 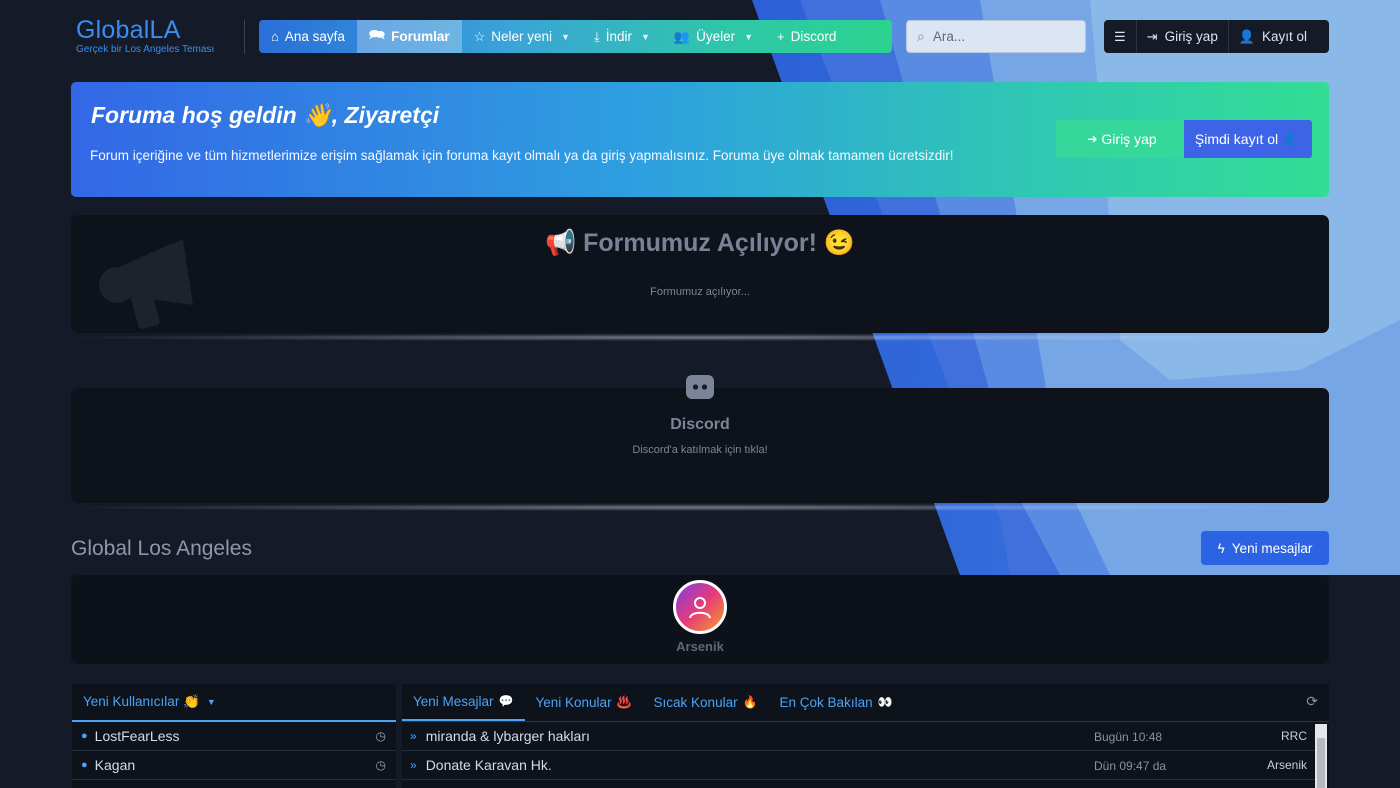 What do you see at coordinates (128, 30) in the screenshot?
I see `logo-title: GlobalLA` at bounding box center [128, 30].